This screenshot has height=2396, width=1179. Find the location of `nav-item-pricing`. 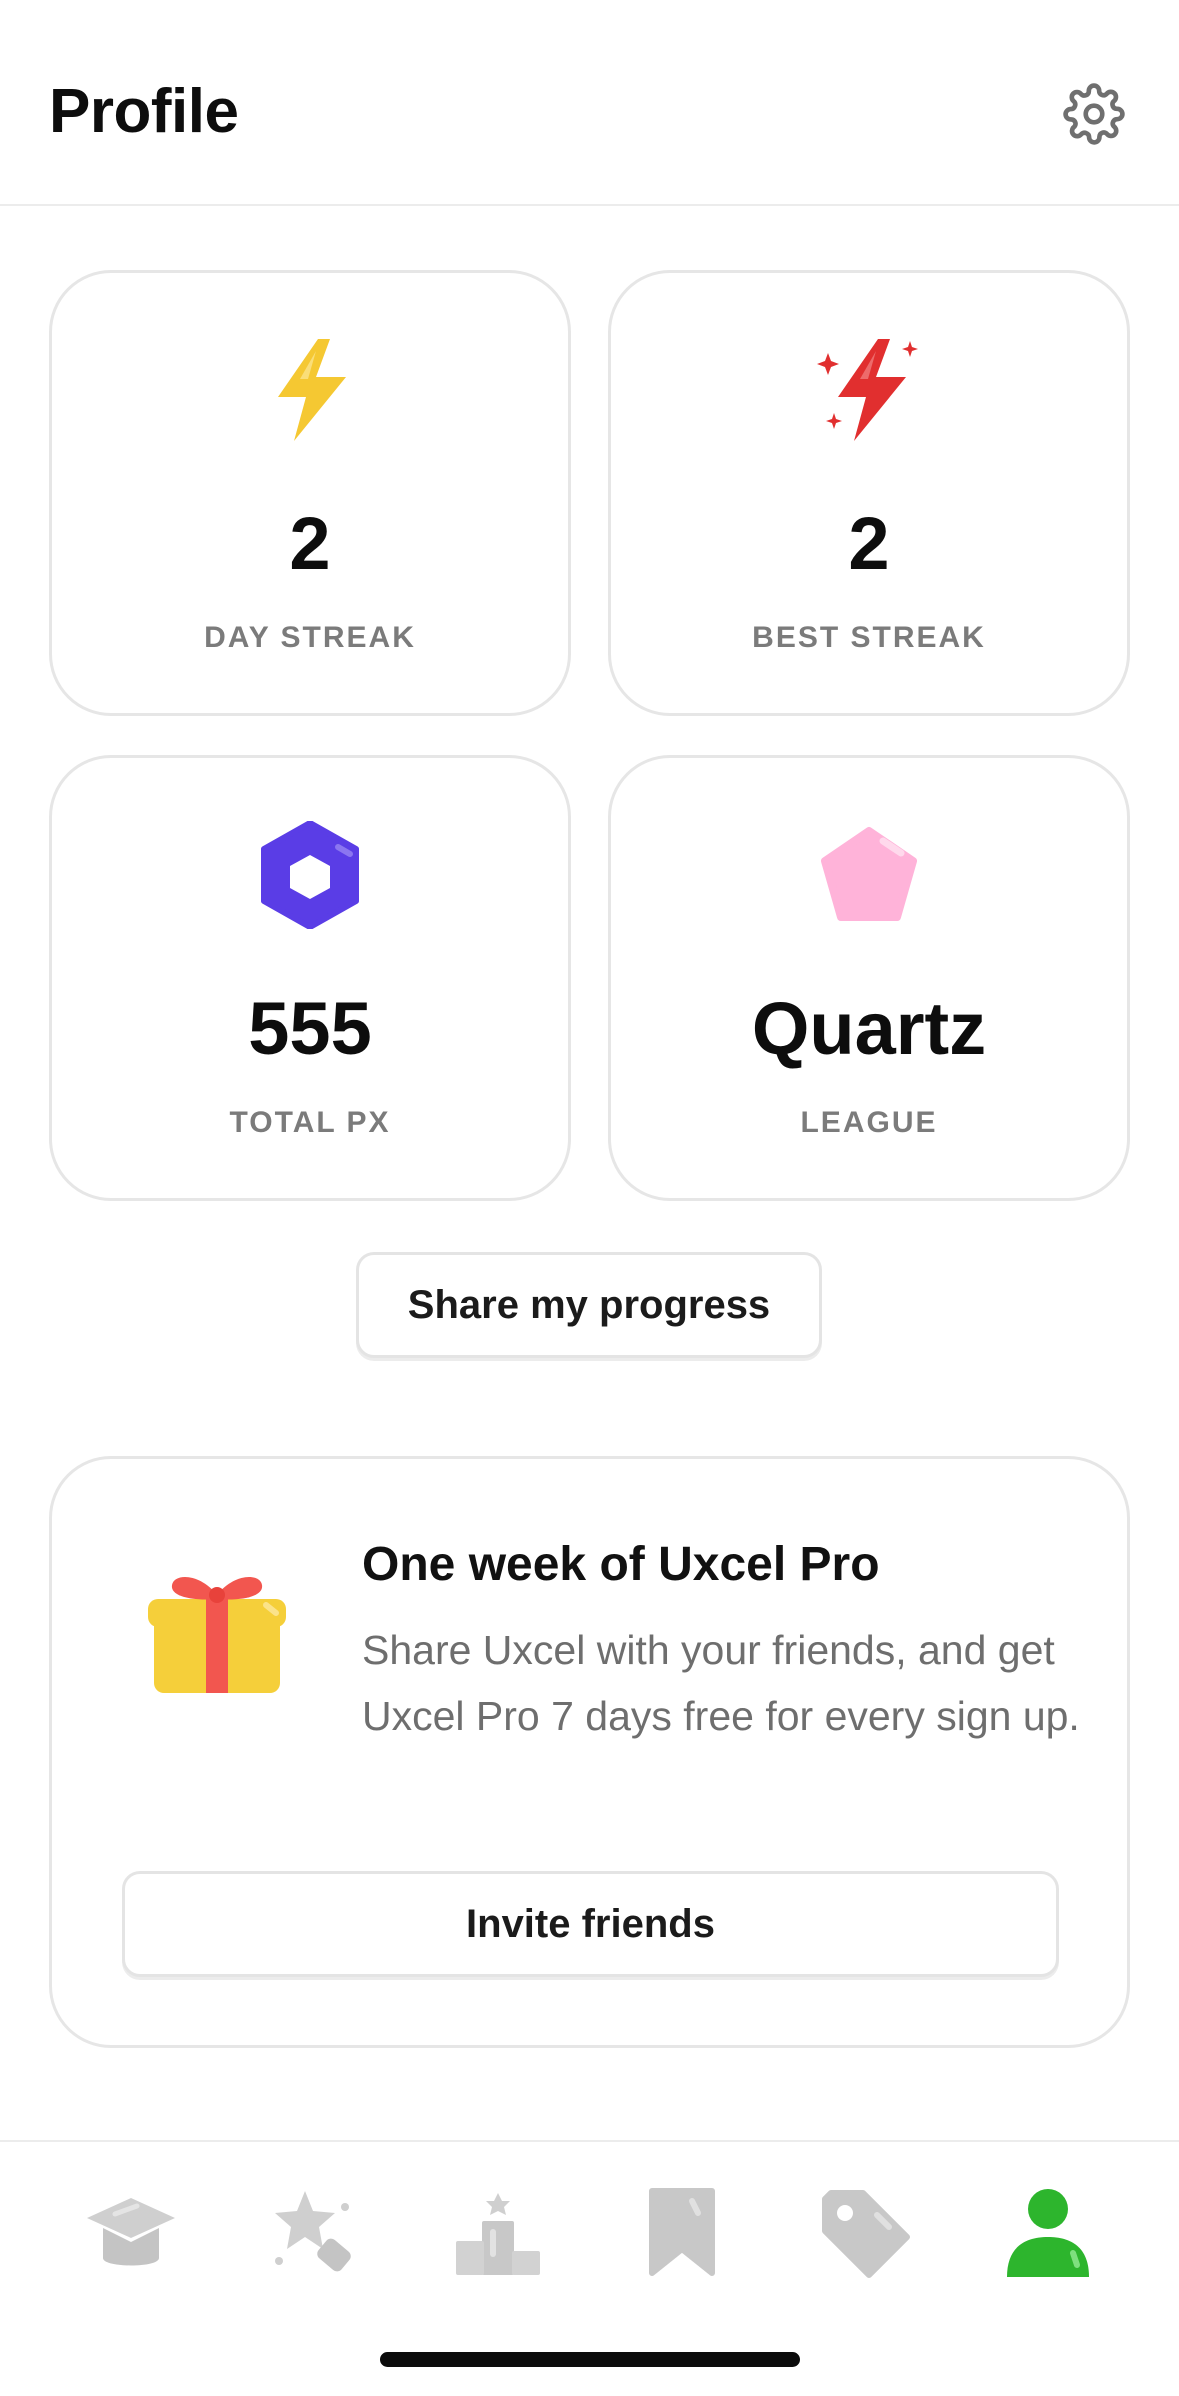

nav-item-pricing is located at coordinates (865, 2233).